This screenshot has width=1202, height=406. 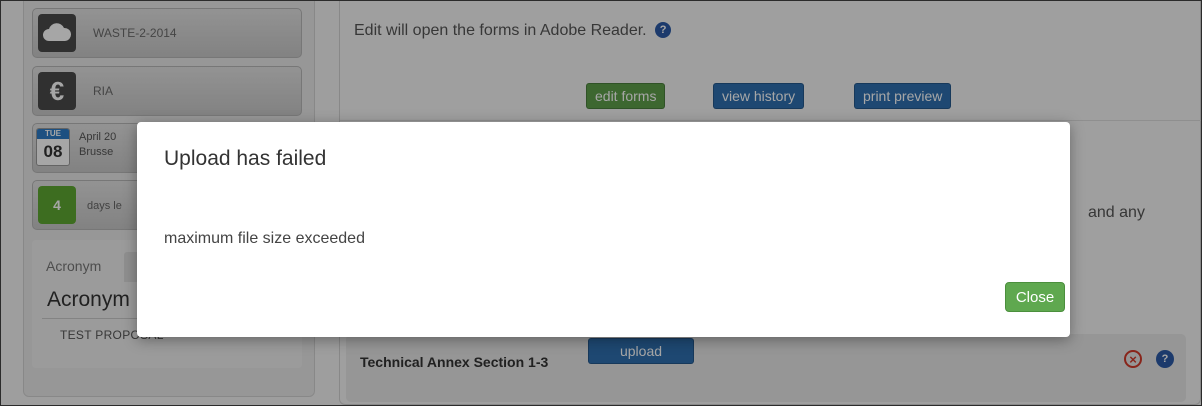 What do you see at coordinates (264, 238) in the screenshot?
I see `dialog-message: maximum file size exceeded` at bounding box center [264, 238].